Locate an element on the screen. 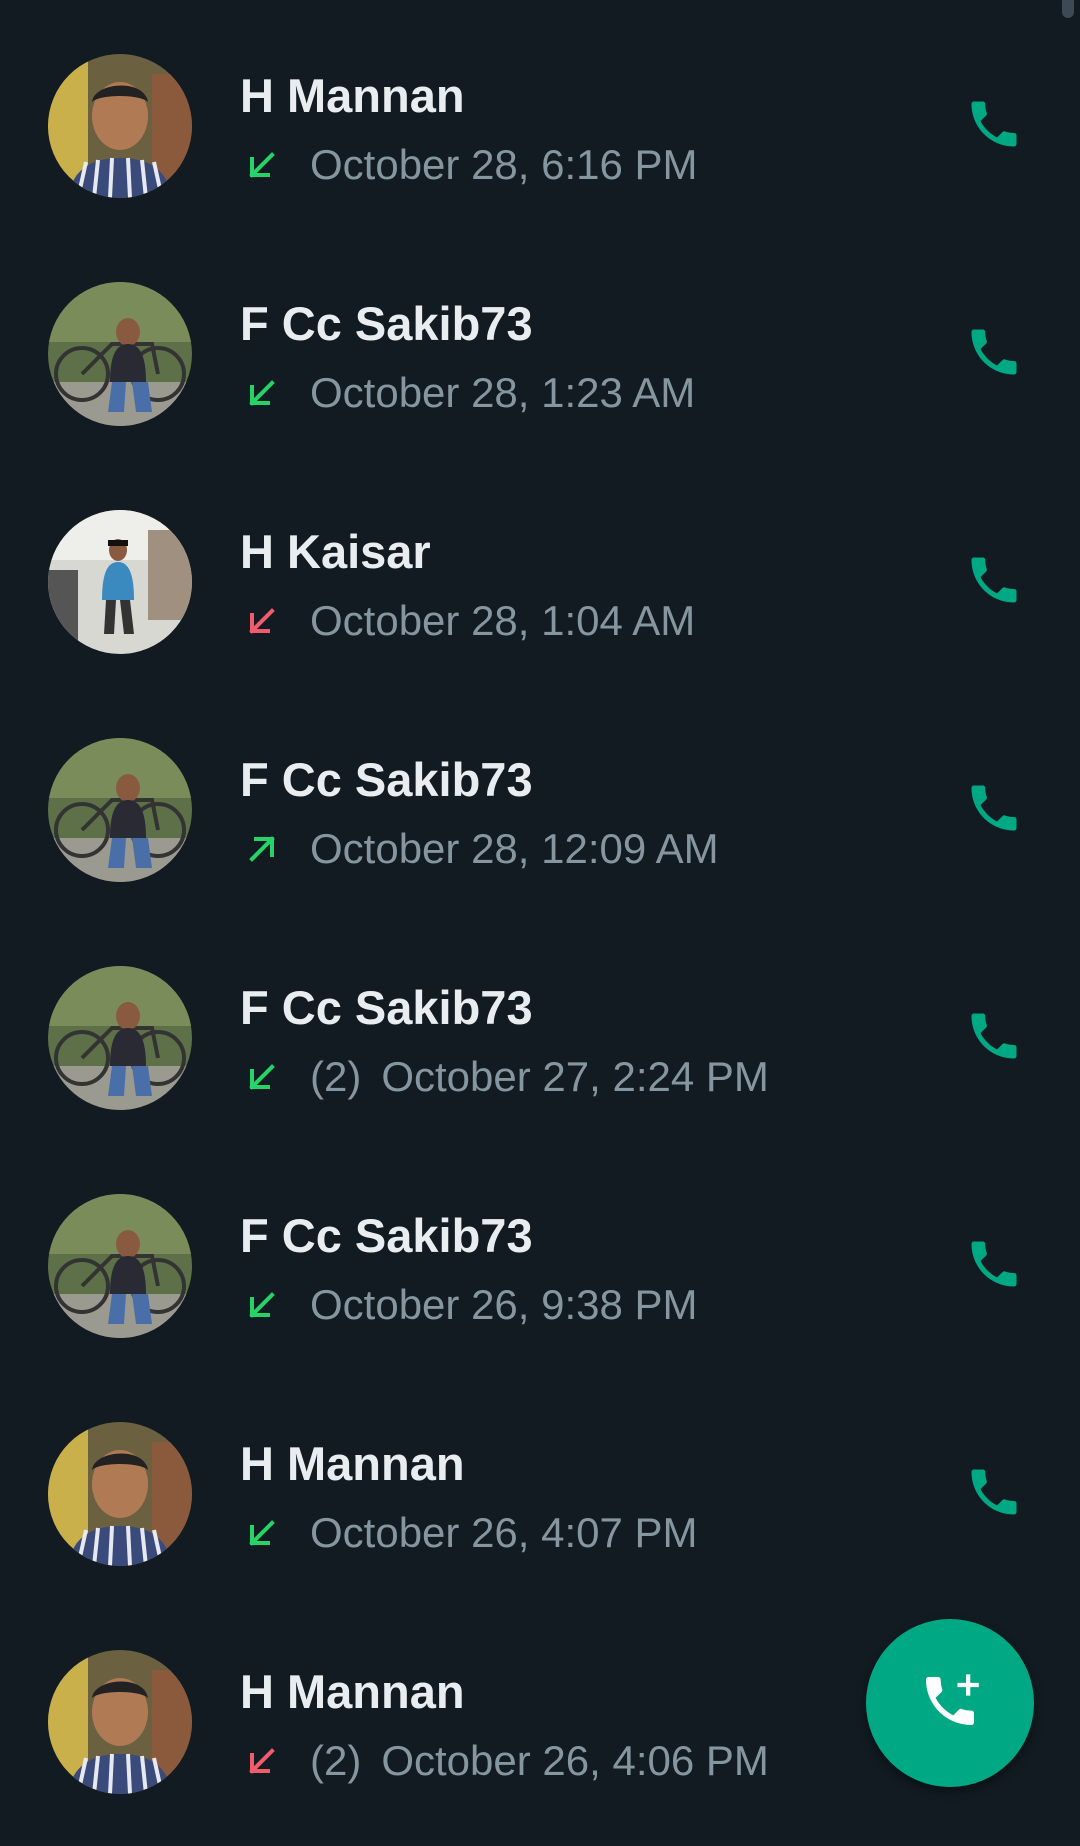 This screenshot has width=1080, height=1846. call-meta: October 26, 9:38 PM is located at coordinates (471, 1305).